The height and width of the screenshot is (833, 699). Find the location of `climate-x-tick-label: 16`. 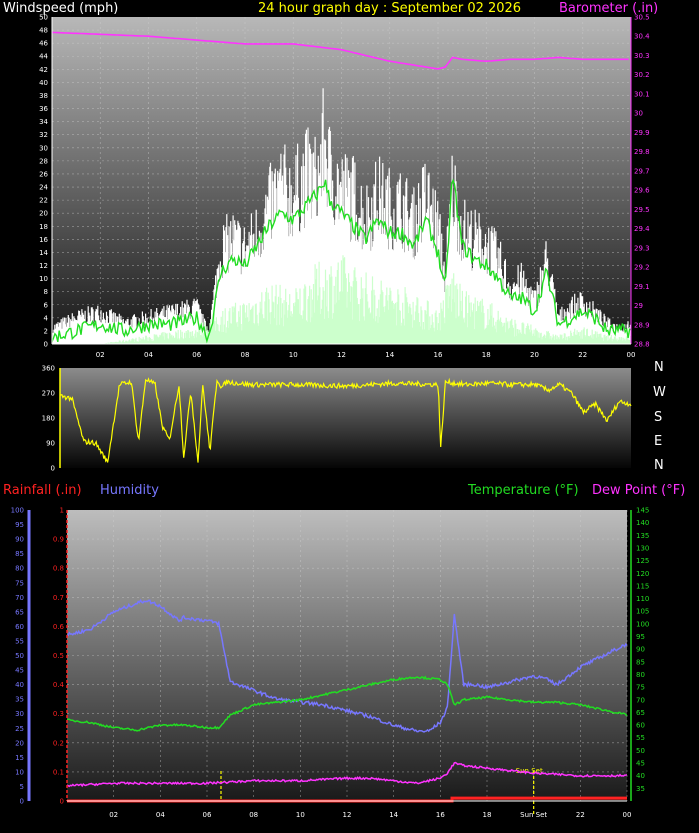

climate-x-tick-label: 16 is located at coordinates (440, 815).